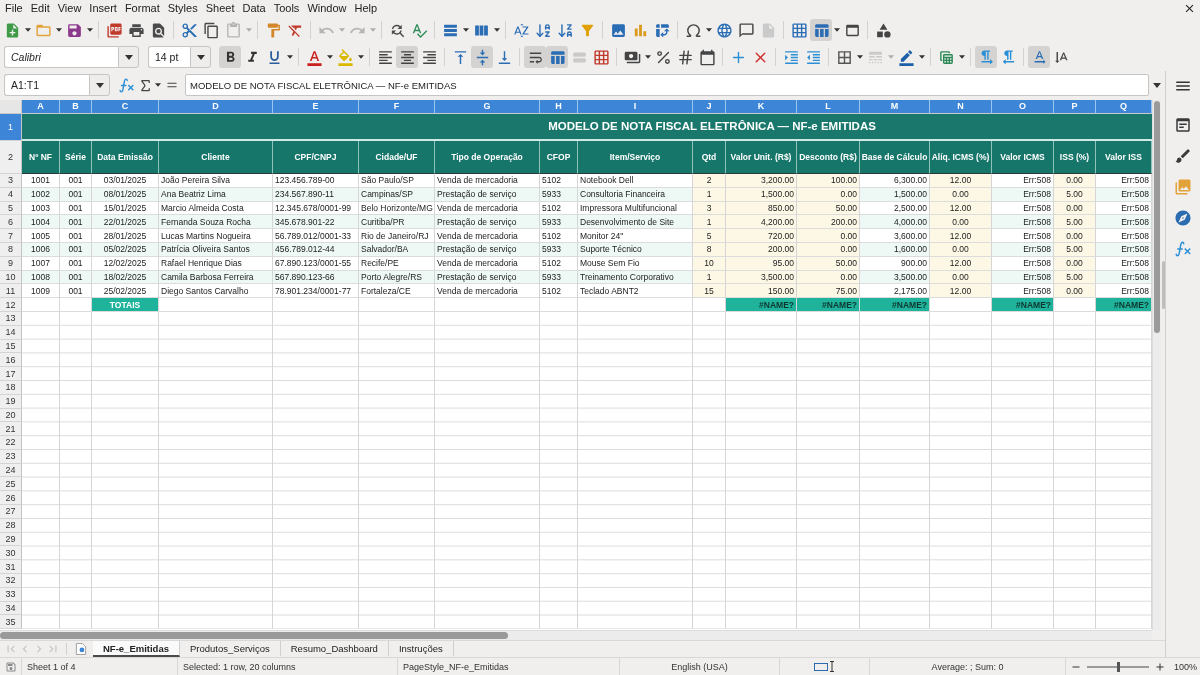 This screenshot has width=1200, height=675. Describe the element at coordinates (482, 57) in the screenshot. I see `align-middle-button` at that location.